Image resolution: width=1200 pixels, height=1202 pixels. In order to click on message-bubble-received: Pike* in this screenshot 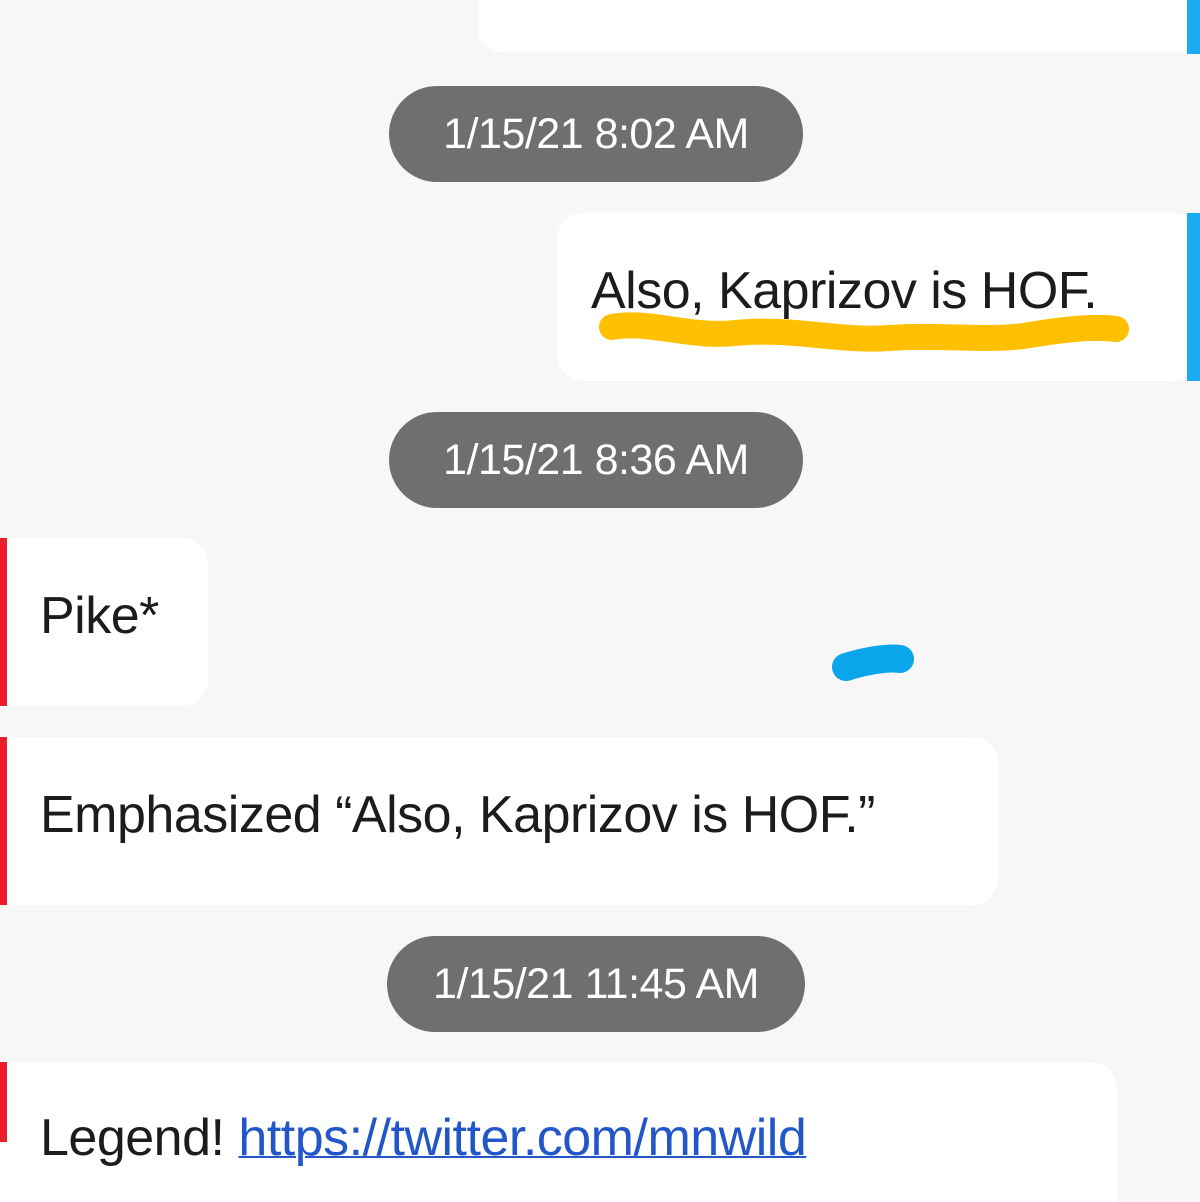, I will do `click(104, 622)`.